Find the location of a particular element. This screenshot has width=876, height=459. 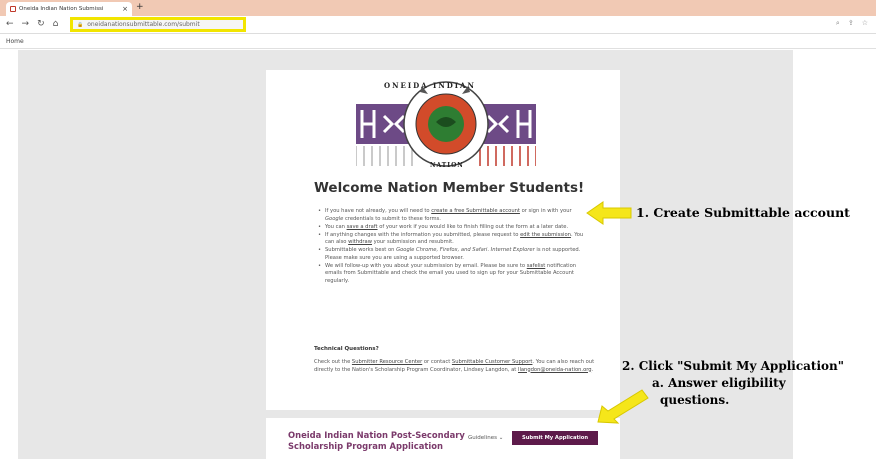

application-title-line2: Scholarship Program Application is located at coordinates (365, 445).